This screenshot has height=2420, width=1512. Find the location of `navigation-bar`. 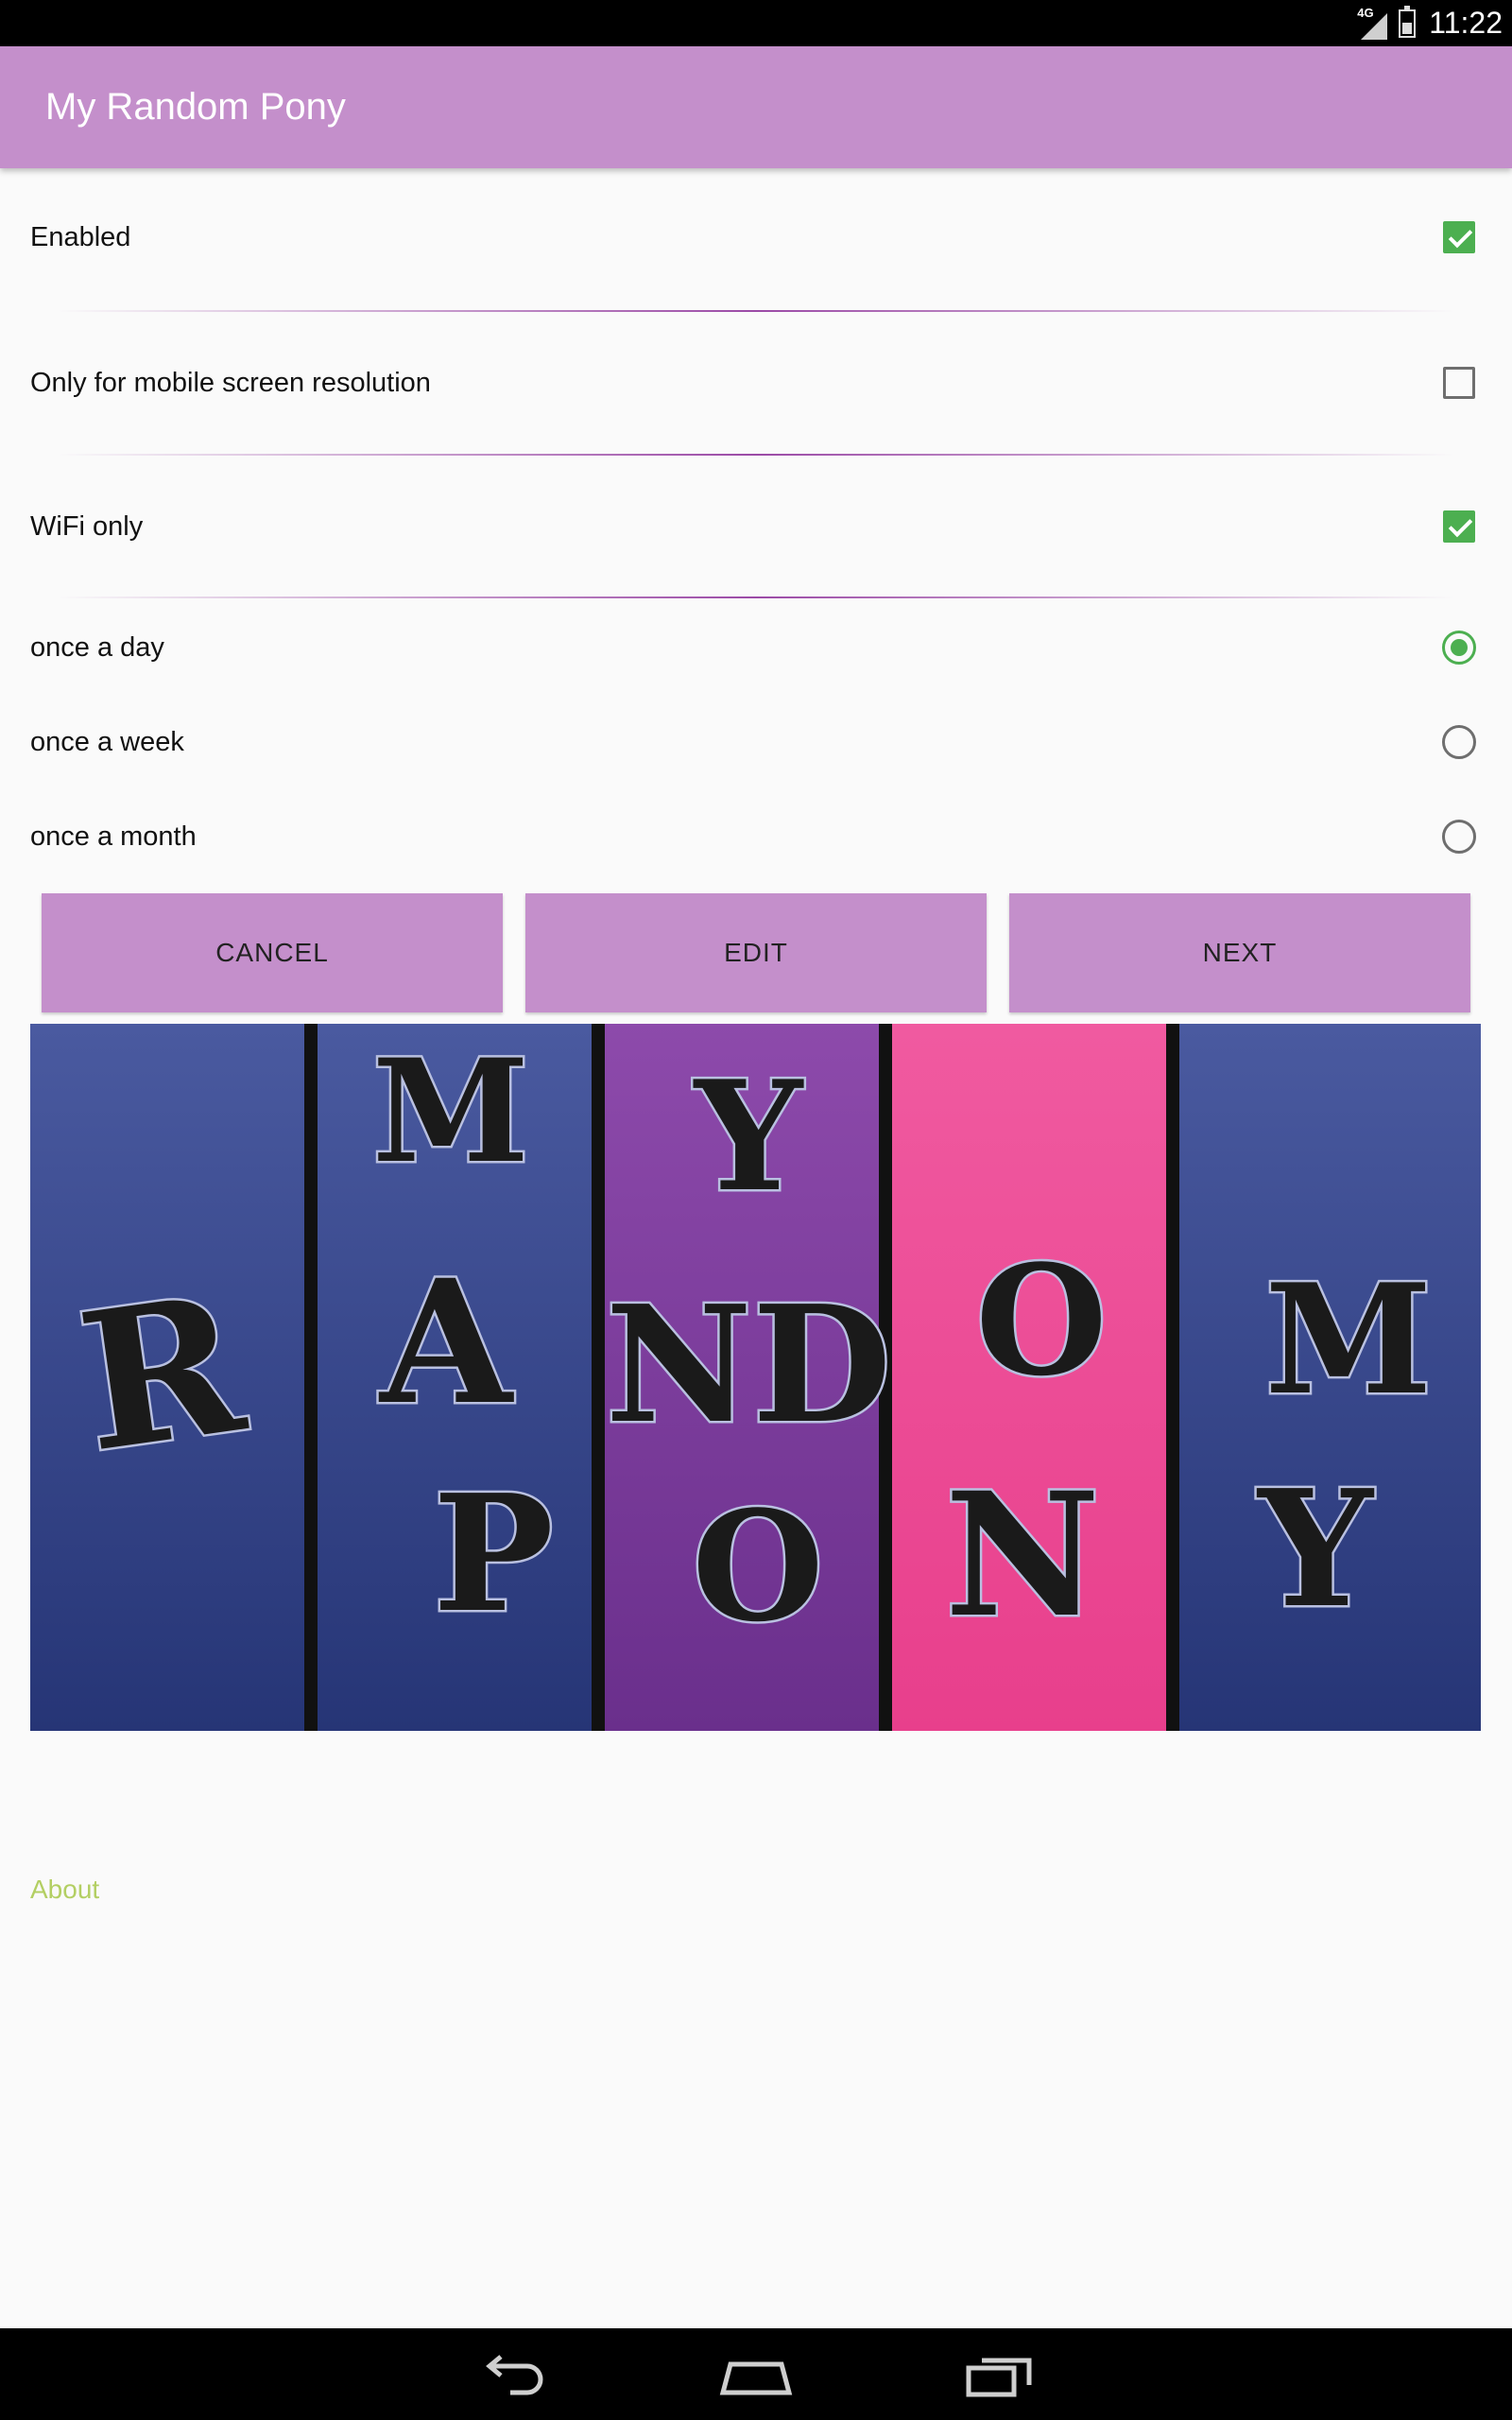

navigation-bar is located at coordinates (756, 2374).